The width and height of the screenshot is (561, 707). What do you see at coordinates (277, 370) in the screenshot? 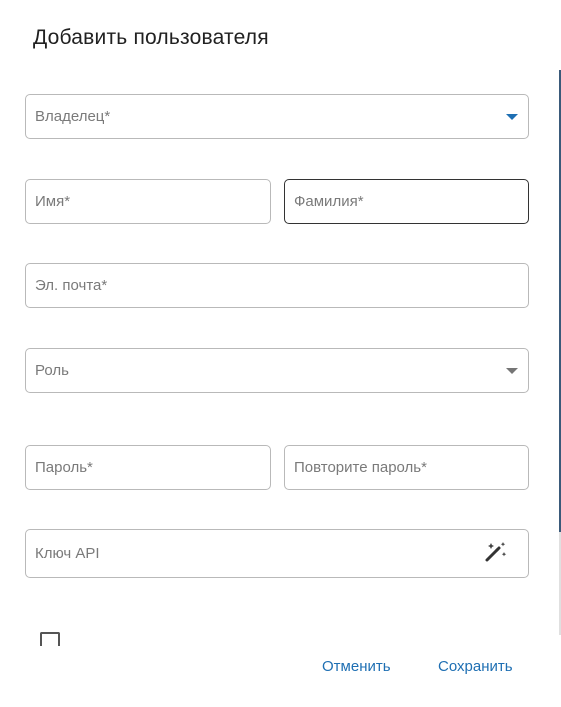
I see `role-select: Роль` at bounding box center [277, 370].